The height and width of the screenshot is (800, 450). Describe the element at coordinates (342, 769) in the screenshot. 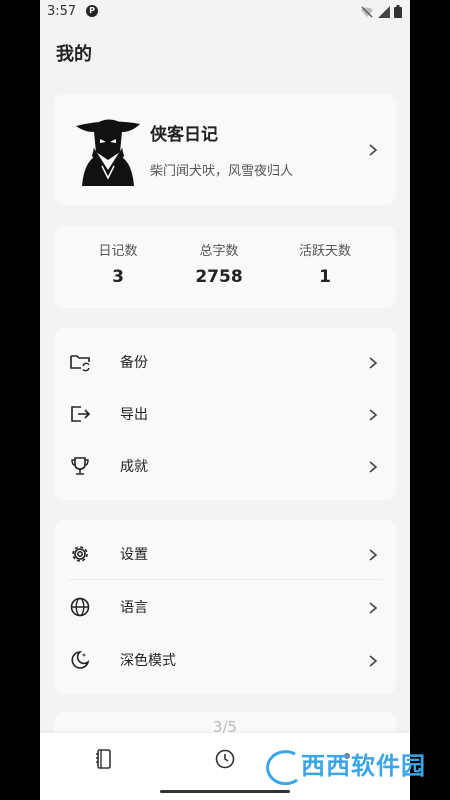

I see `watermark-logo: 西西软件园 CR173.COM` at that location.